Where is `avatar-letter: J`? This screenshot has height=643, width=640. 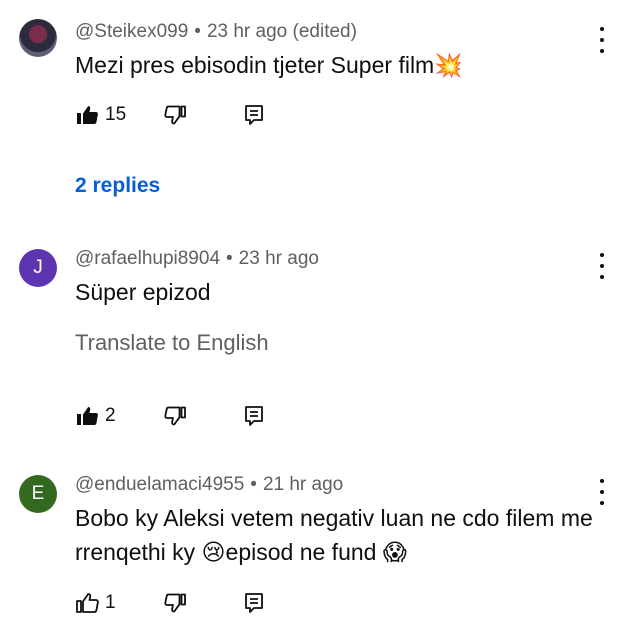
avatar-letter: J is located at coordinates (38, 267).